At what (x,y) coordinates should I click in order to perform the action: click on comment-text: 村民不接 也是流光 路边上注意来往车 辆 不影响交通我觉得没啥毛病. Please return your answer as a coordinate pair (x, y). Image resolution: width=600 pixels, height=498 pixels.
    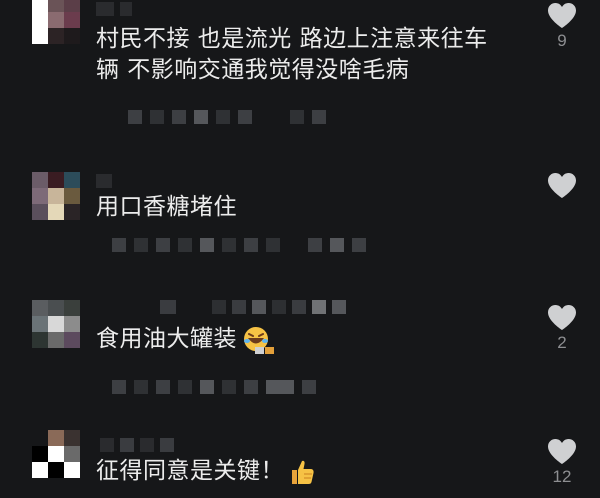
    Looking at the image, I should click on (292, 55).